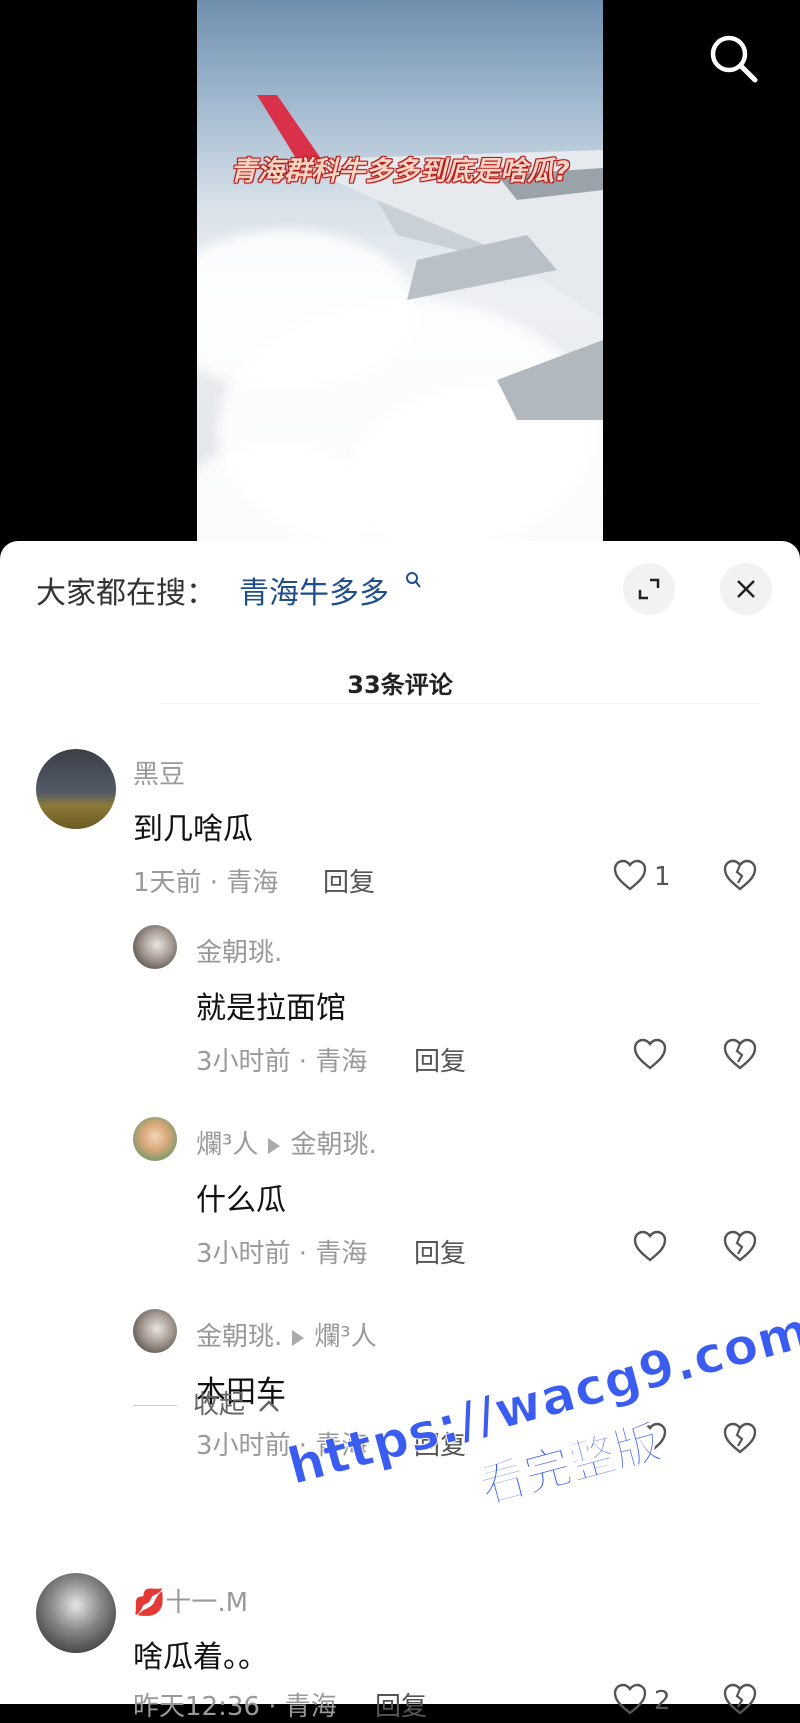 The width and height of the screenshot is (800, 1723). I want to click on comment-meta: 1天前 · 青海, so click(206, 883).